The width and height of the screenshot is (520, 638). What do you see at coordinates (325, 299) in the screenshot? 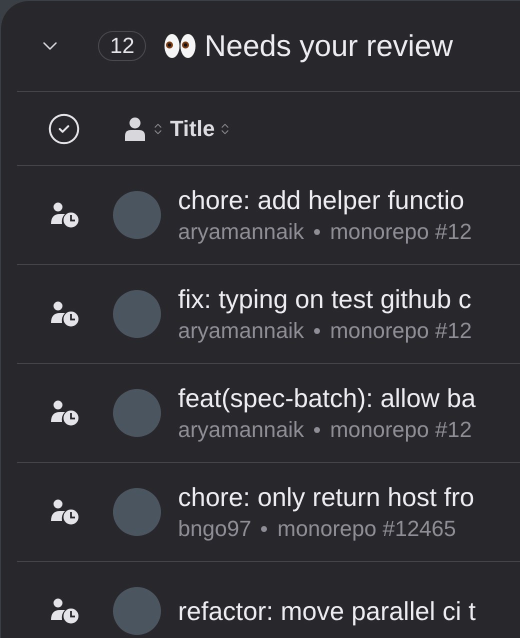
I see `pull-request-title: fix: typing on test github c` at bounding box center [325, 299].